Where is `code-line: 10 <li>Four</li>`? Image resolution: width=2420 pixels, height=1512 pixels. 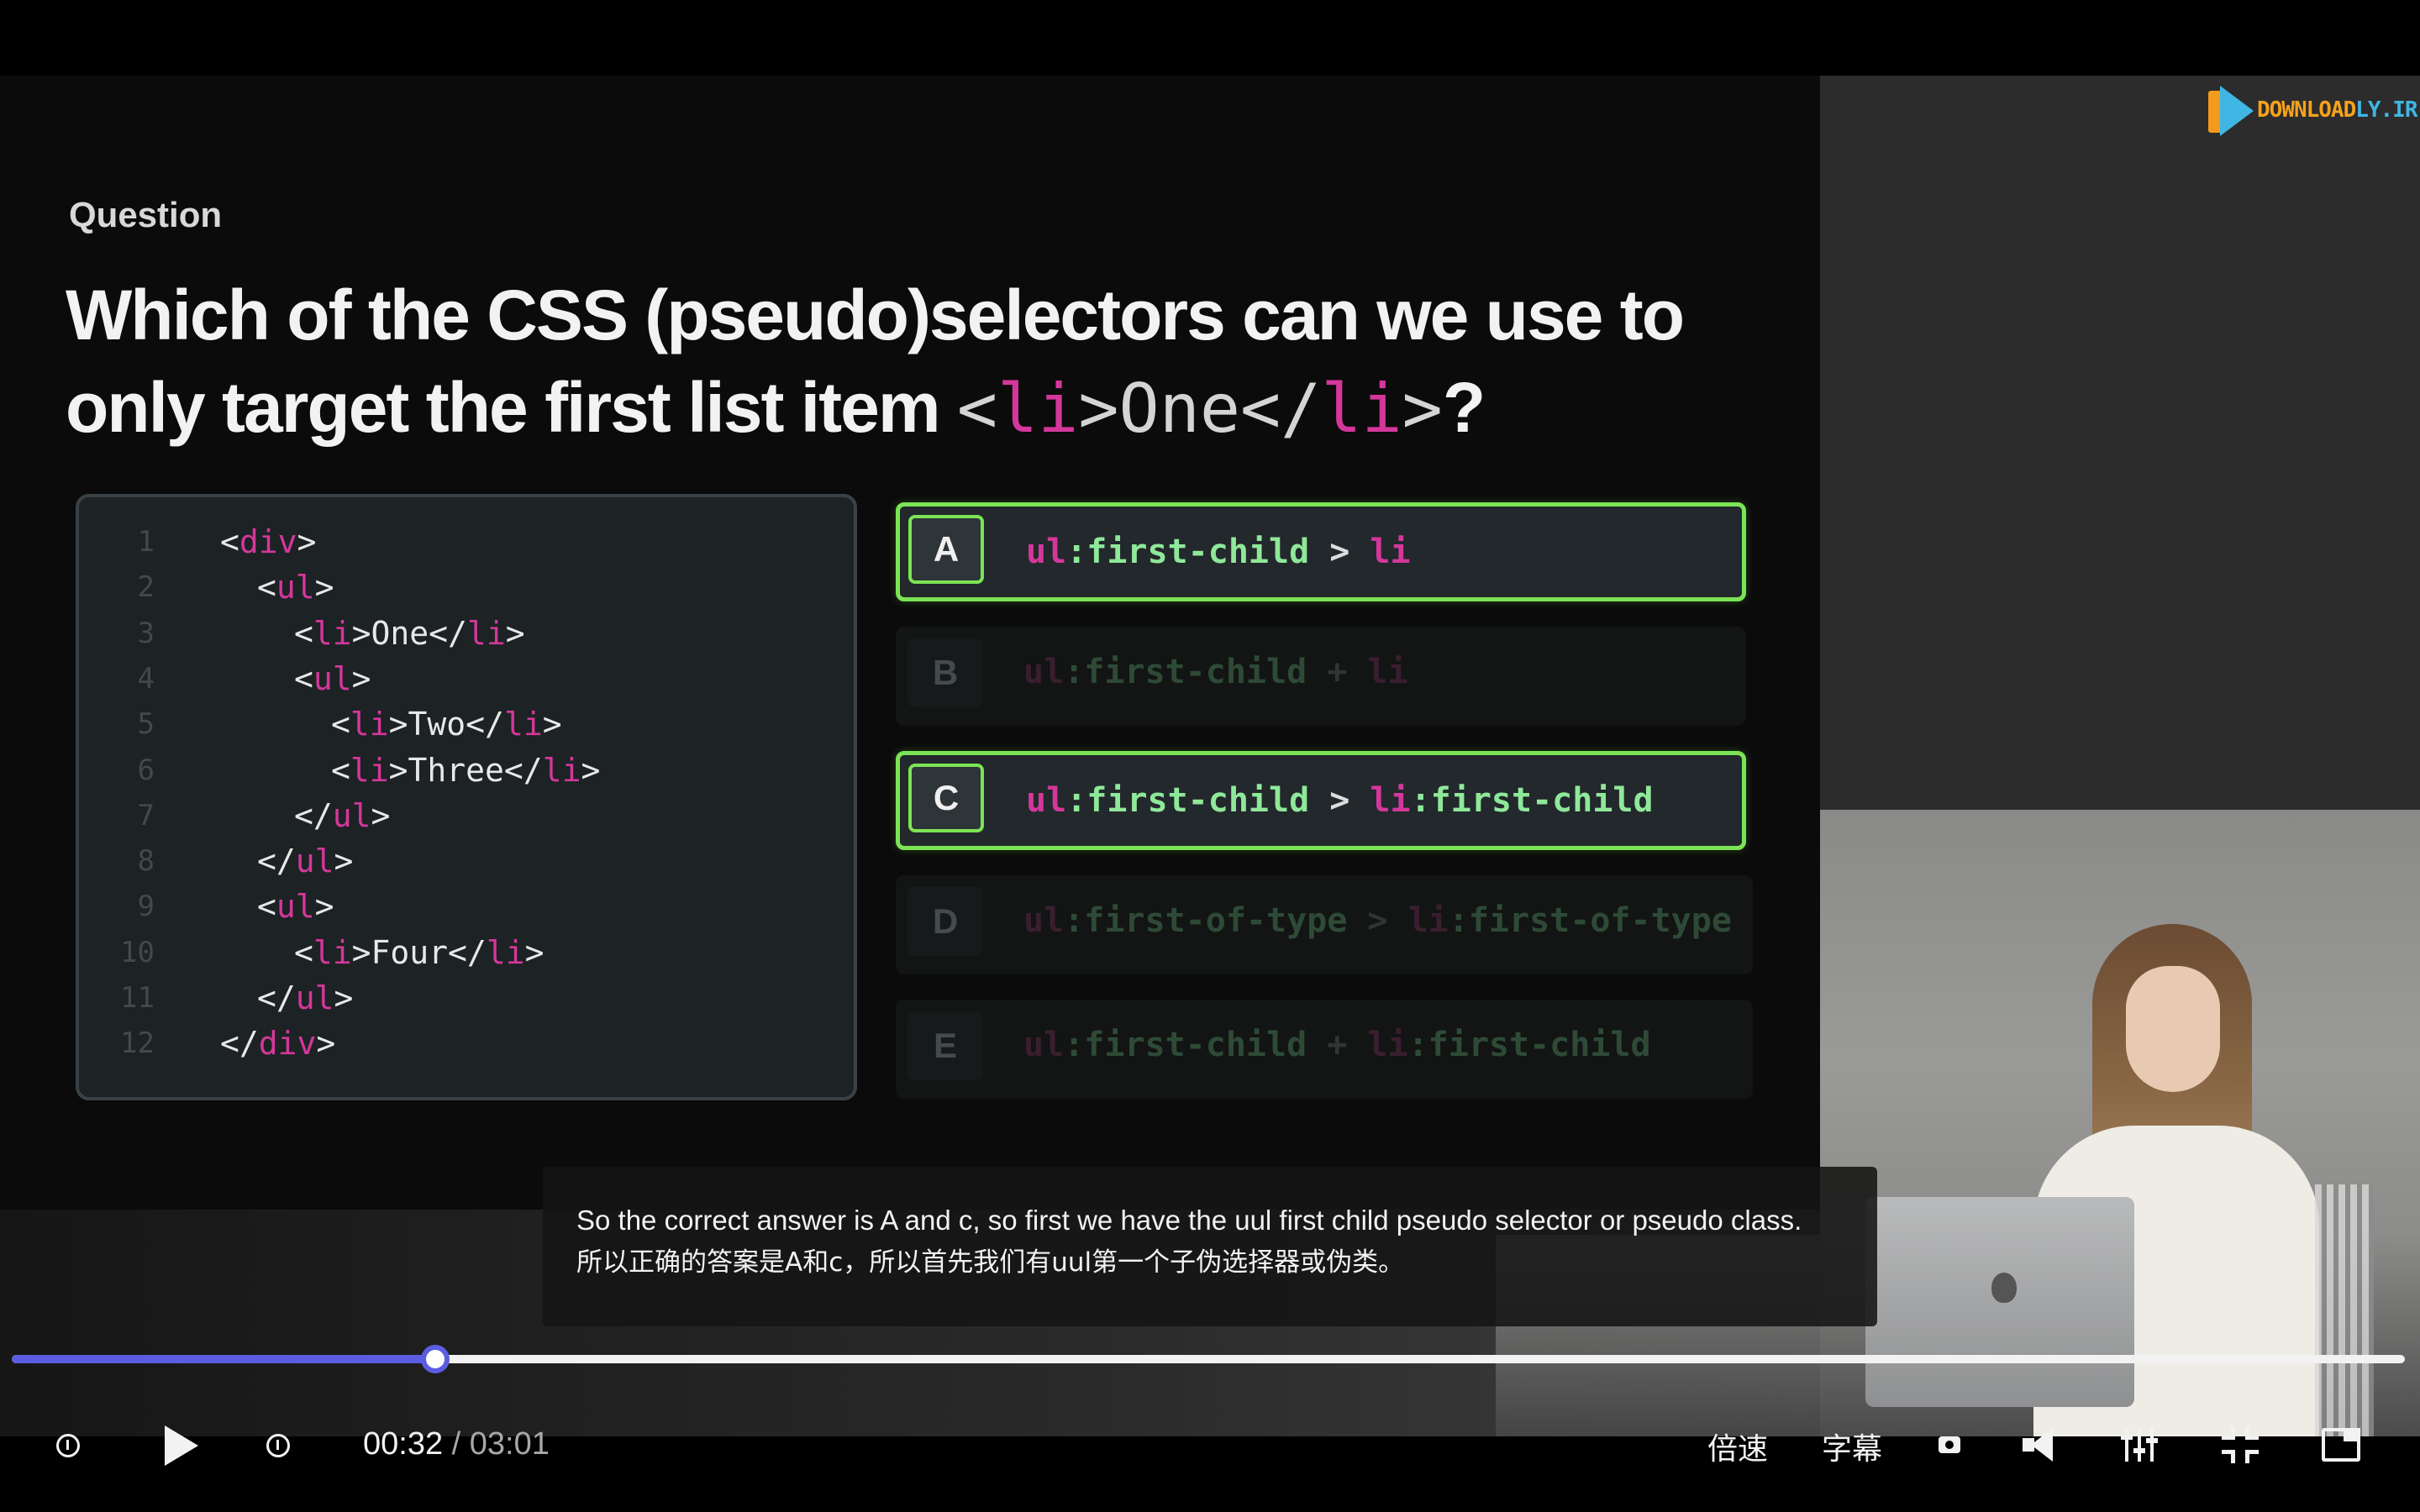 code-line: 10 <li>Four</li> is located at coordinates (466, 952).